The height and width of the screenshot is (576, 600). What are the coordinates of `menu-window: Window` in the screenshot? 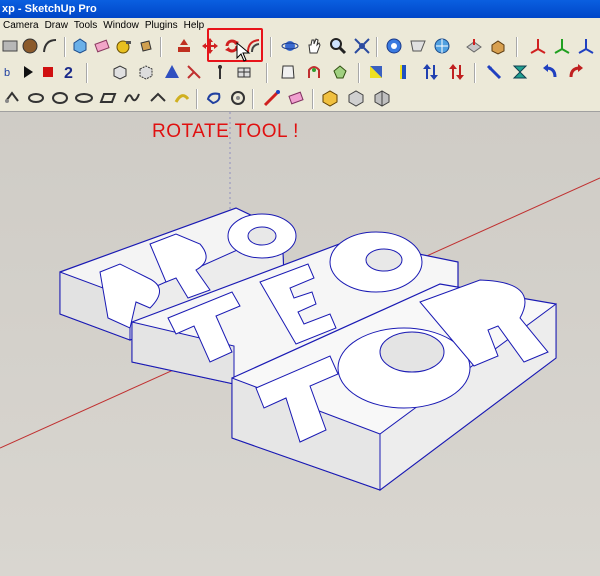 It's located at (121, 26).